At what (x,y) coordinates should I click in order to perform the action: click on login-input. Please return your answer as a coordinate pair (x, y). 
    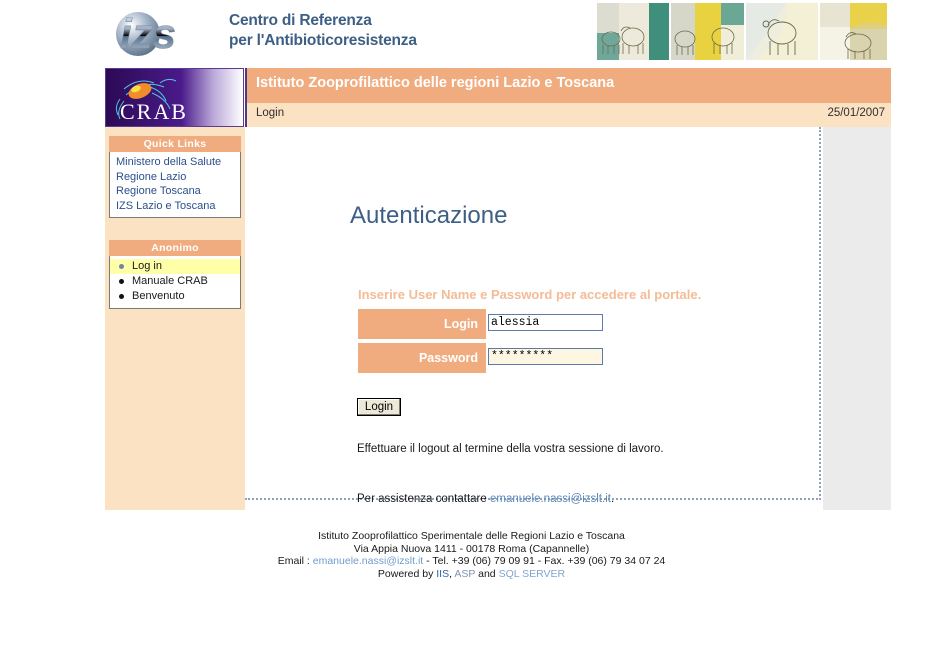
    Looking at the image, I should click on (545, 322).